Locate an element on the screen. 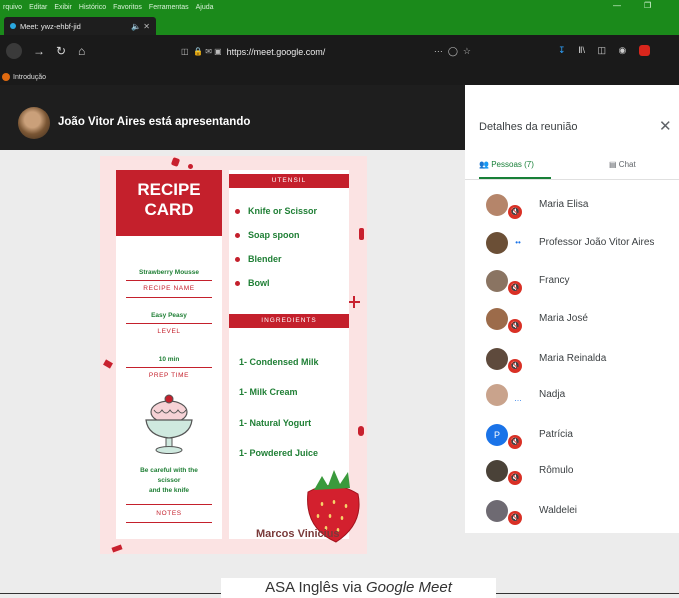 The image size is (679, 598). menu-help: Ajuda is located at coordinates (205, 7).